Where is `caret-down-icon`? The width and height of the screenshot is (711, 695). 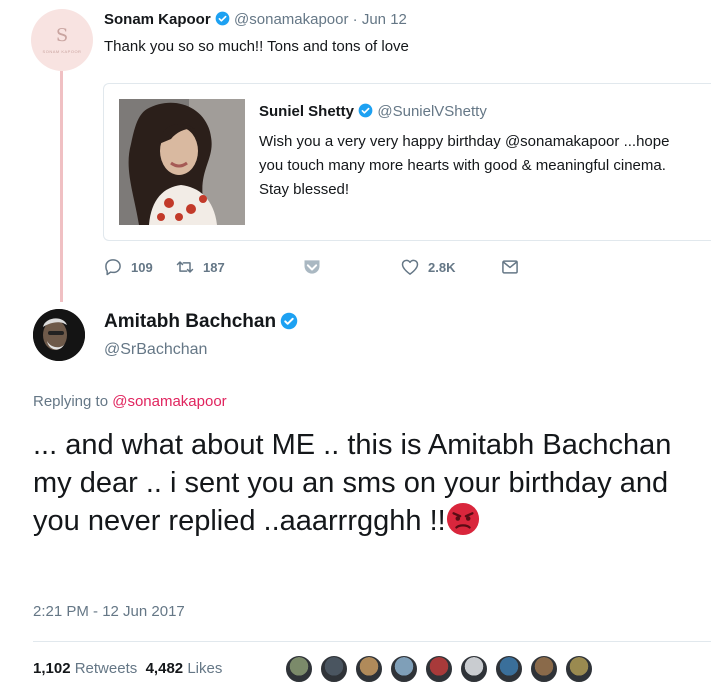 caret-down-icon is located at coordinates (312, 267).